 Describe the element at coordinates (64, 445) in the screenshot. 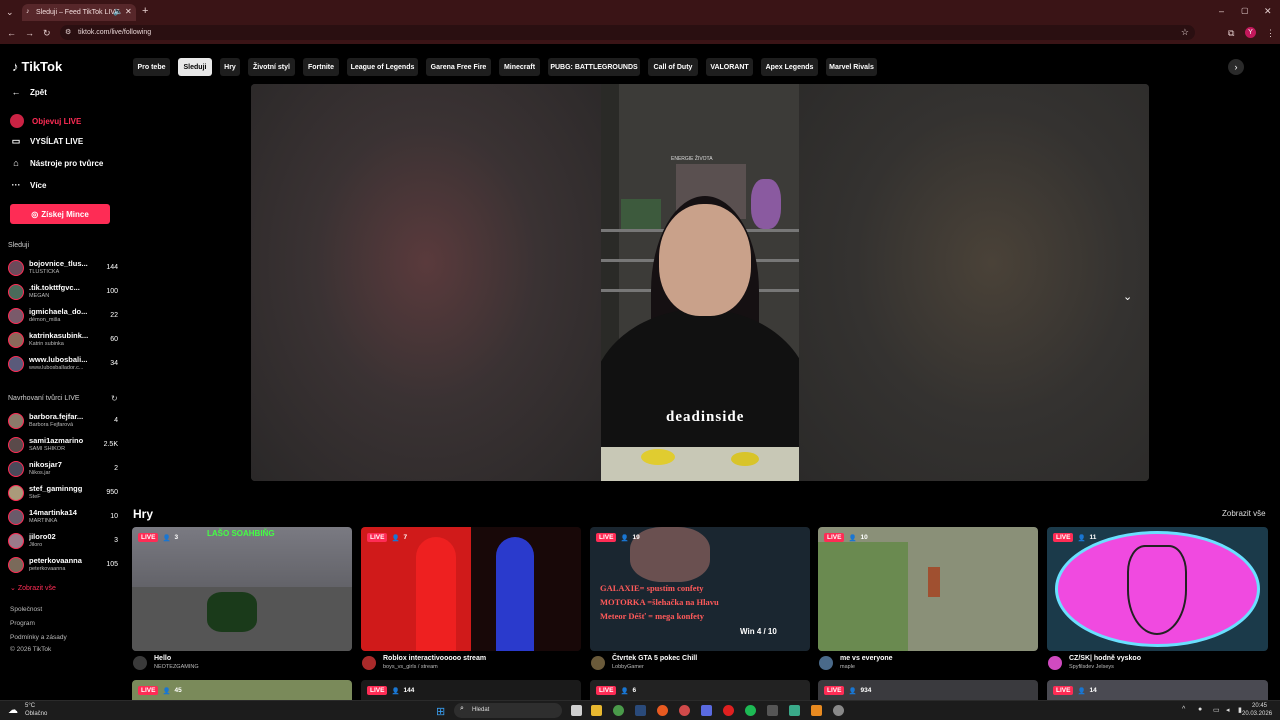

I see `suggested-account: sami1azmarino SAMI SHIKOR 2.5K` at that location.